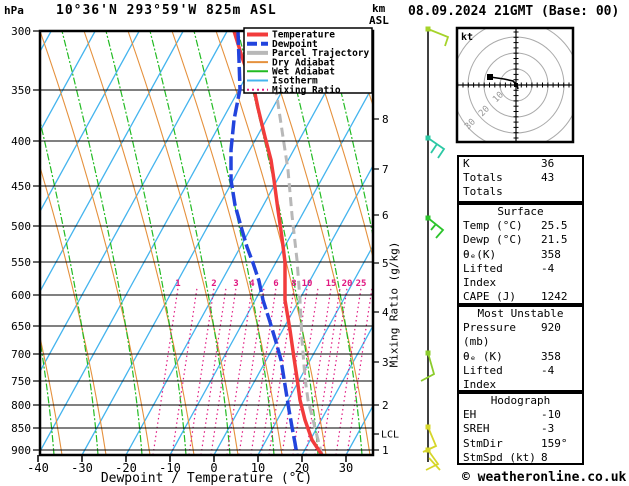 The image size is (629, 486). I want to click on indices-row-value: 43, so click(548, 178).